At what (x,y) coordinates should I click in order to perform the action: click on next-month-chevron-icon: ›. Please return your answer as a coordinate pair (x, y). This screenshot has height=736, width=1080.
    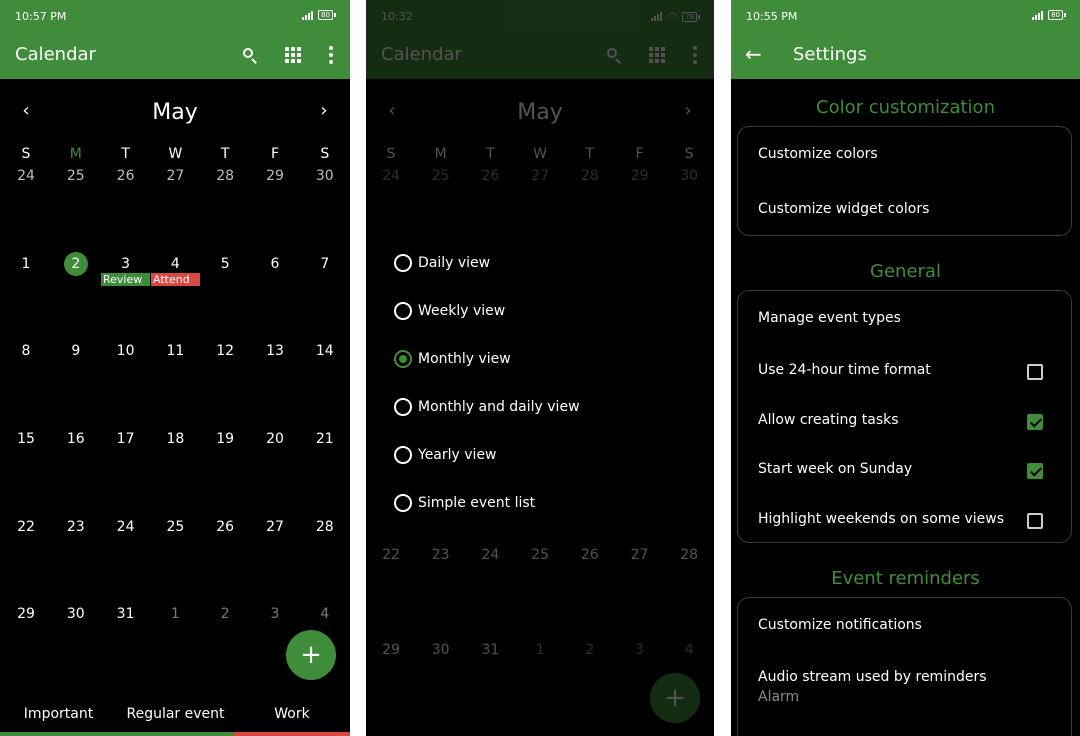
    Looking at the image, I should click on (324, 110).